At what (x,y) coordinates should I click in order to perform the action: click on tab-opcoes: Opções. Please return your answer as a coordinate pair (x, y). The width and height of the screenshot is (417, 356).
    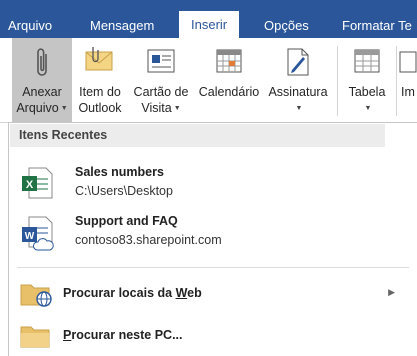
    Looking at the image, I should click on (286, 26).